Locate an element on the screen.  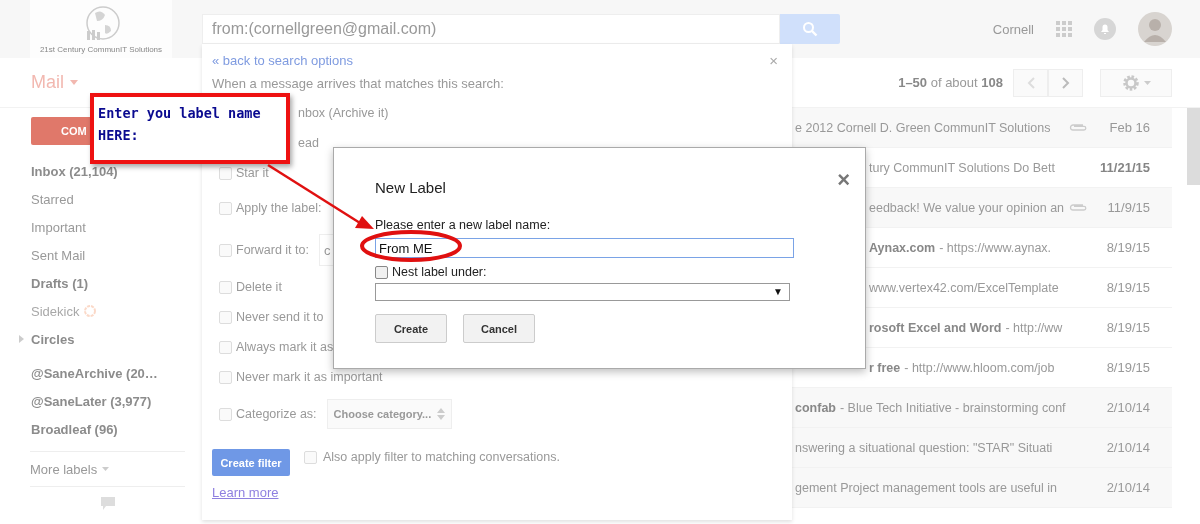
email-snippet: nswering a situational question: "STAR" Situati is located at coordinates (924, 447).